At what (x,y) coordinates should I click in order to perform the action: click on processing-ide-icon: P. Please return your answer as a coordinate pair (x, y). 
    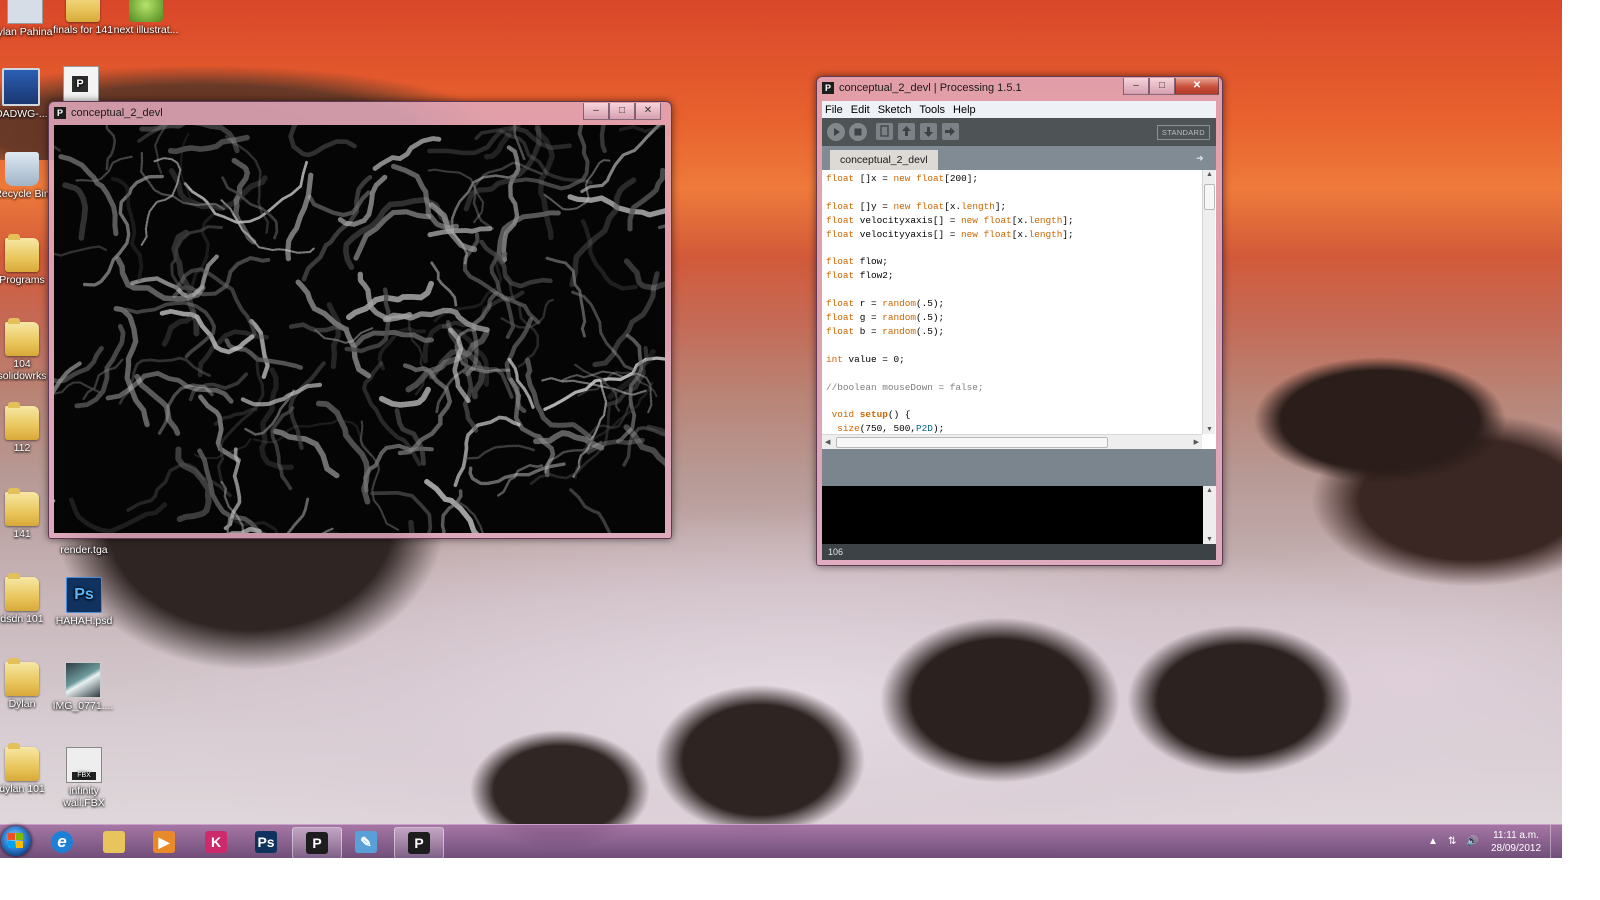
    Looking at the image, I should click on (317, 843).